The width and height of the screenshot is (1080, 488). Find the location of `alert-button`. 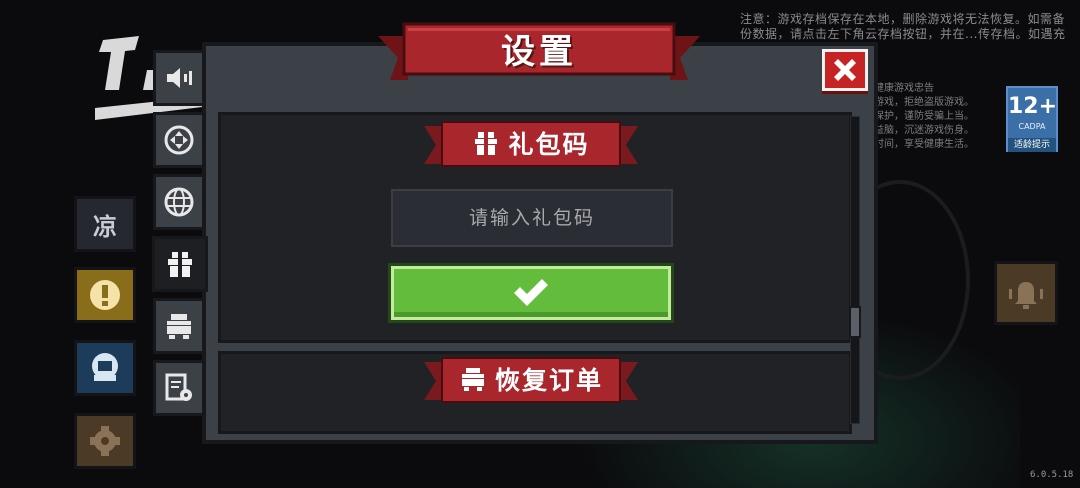

alert-button is located at coordinates (105, 295).